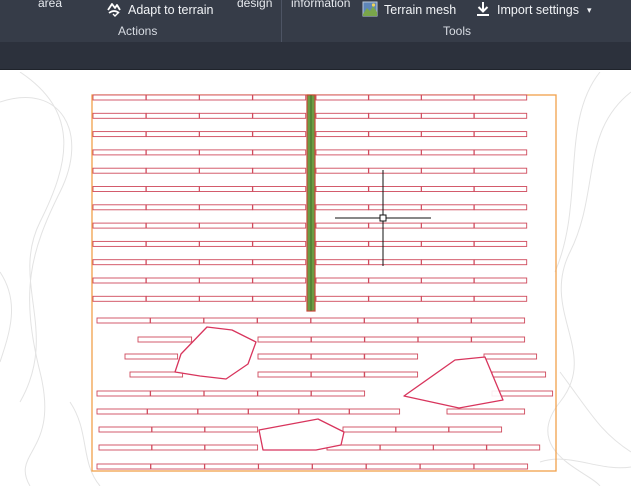 The width and height of the screenshot is (631, 486). I want to click on terrain-mesh-button: Terrain mesh, so click(409, 10).